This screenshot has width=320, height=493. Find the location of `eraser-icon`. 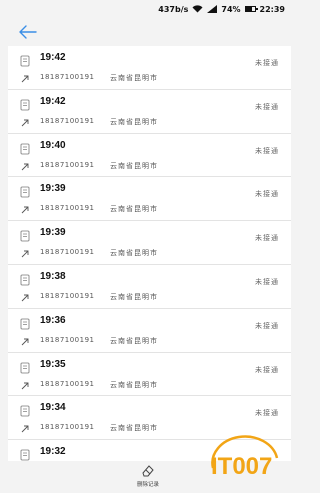

eraser-icon is located at coordinates (148, 471).